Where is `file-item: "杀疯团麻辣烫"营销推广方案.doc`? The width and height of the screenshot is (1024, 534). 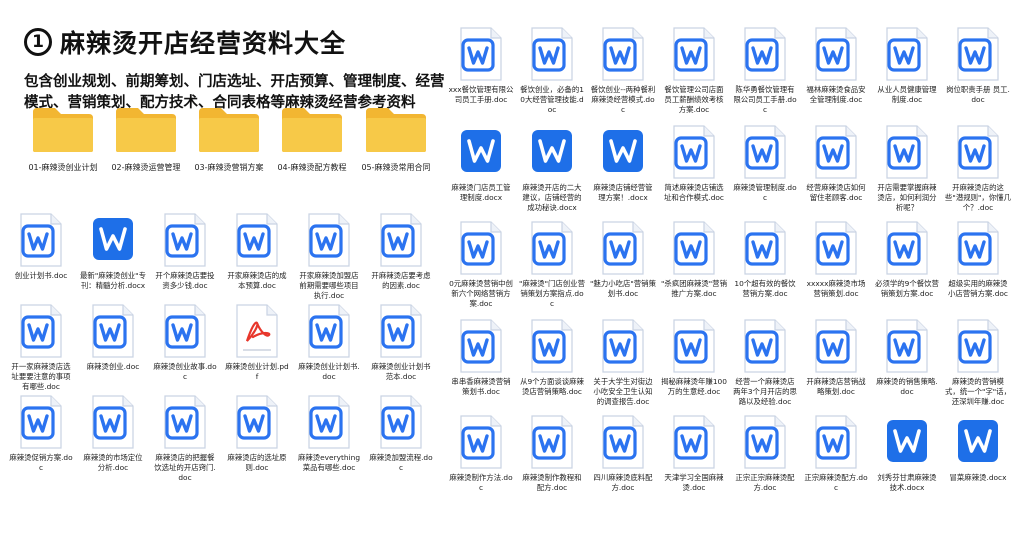 file-item: "杀疯团麻辣烫"营销推广方案.doc is located at coordinates (694, 259).